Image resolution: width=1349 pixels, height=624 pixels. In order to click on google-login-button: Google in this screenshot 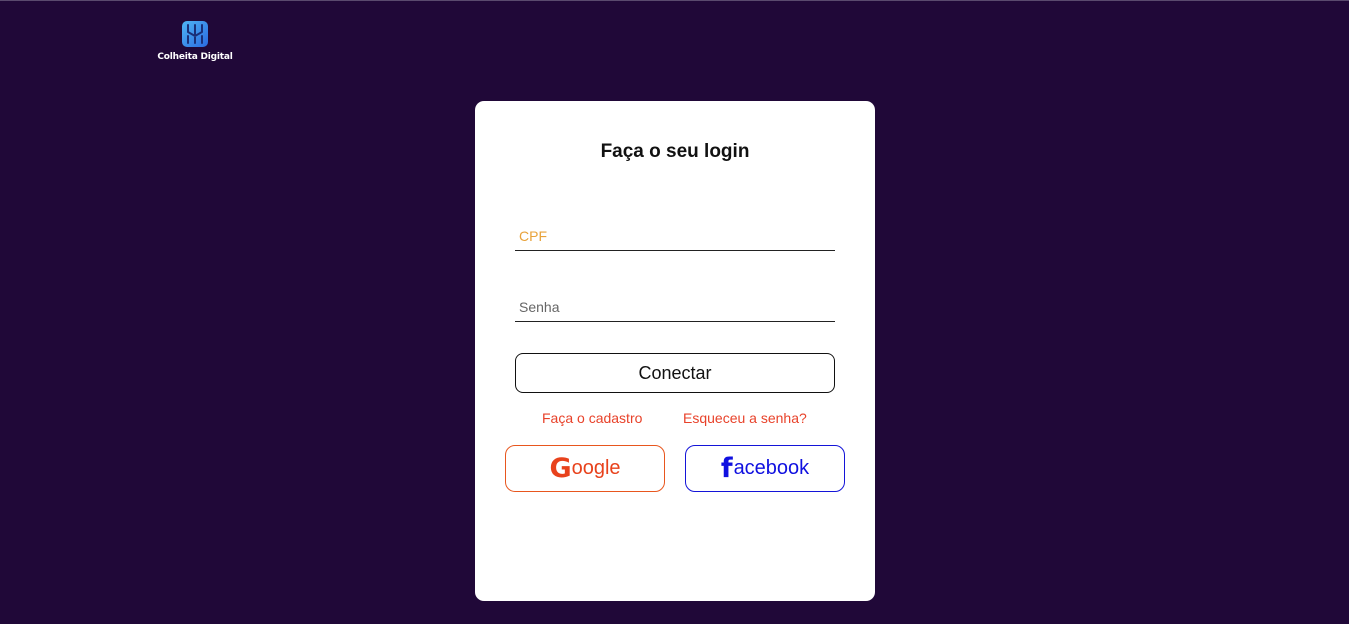, I will do `click(585, 468)`.